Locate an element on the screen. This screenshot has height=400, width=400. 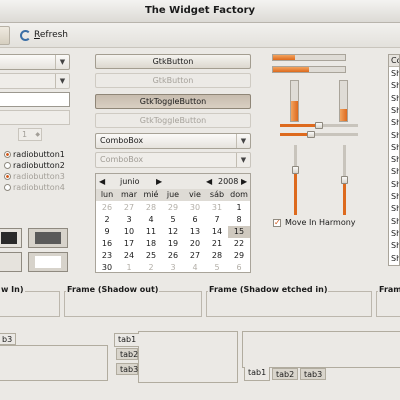
notebook2-tab: tab2 is located at coordinates (127, 354).